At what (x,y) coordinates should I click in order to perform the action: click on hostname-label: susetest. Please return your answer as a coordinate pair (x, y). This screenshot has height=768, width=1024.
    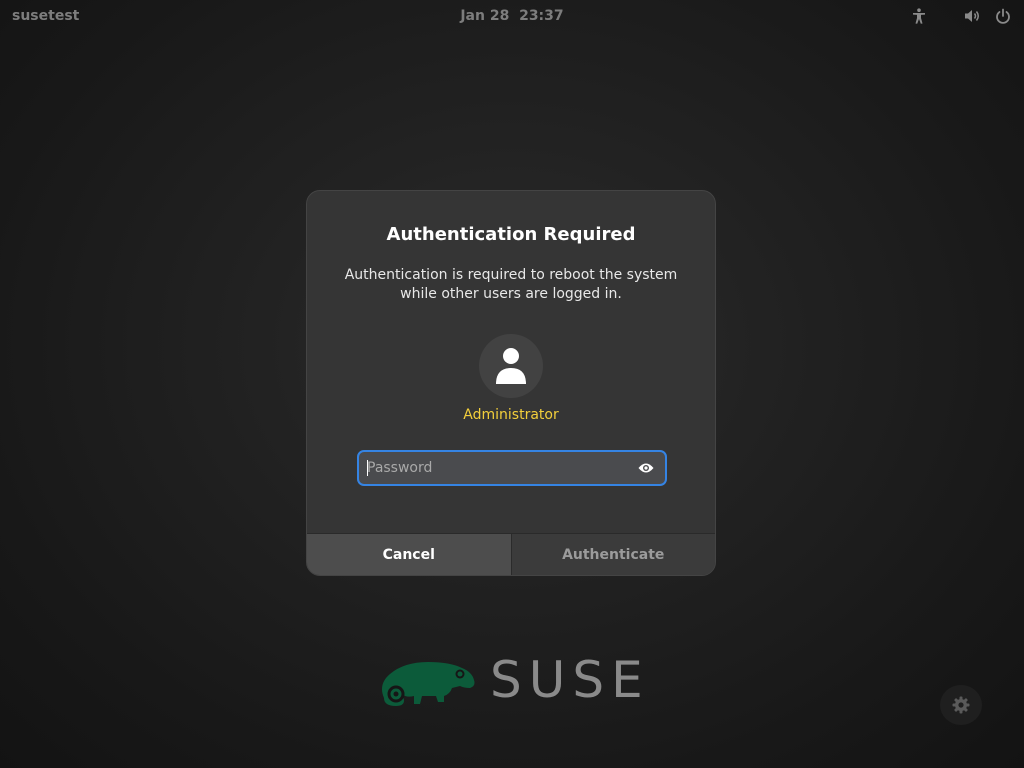
    Looking at the image, I should click on (46, 16).